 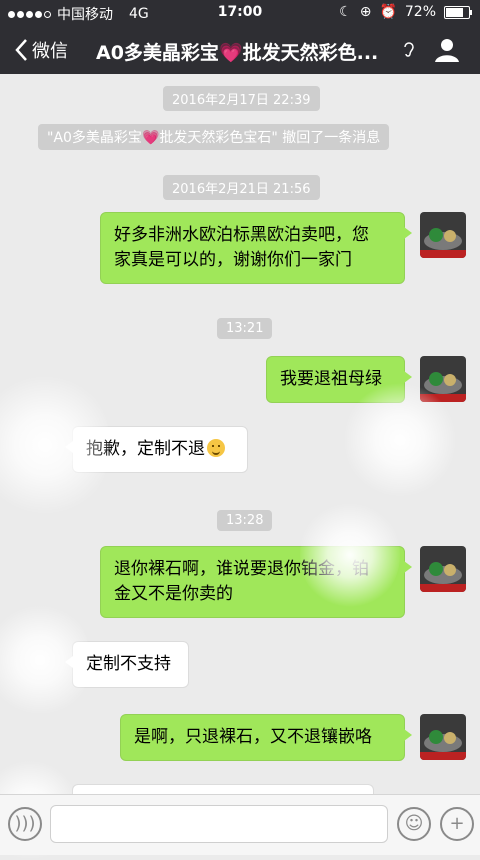 I want to click on moon-icon: ☾, so click(x=345, y=12).